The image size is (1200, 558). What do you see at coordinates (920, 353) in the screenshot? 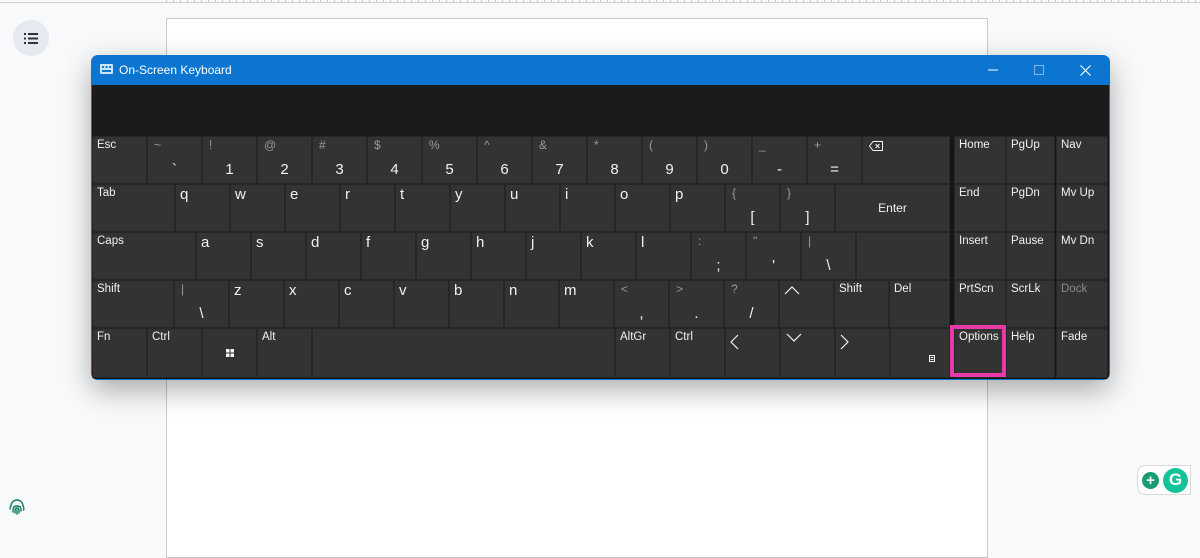
I see `key-menu` at bounding box center [920, 353].